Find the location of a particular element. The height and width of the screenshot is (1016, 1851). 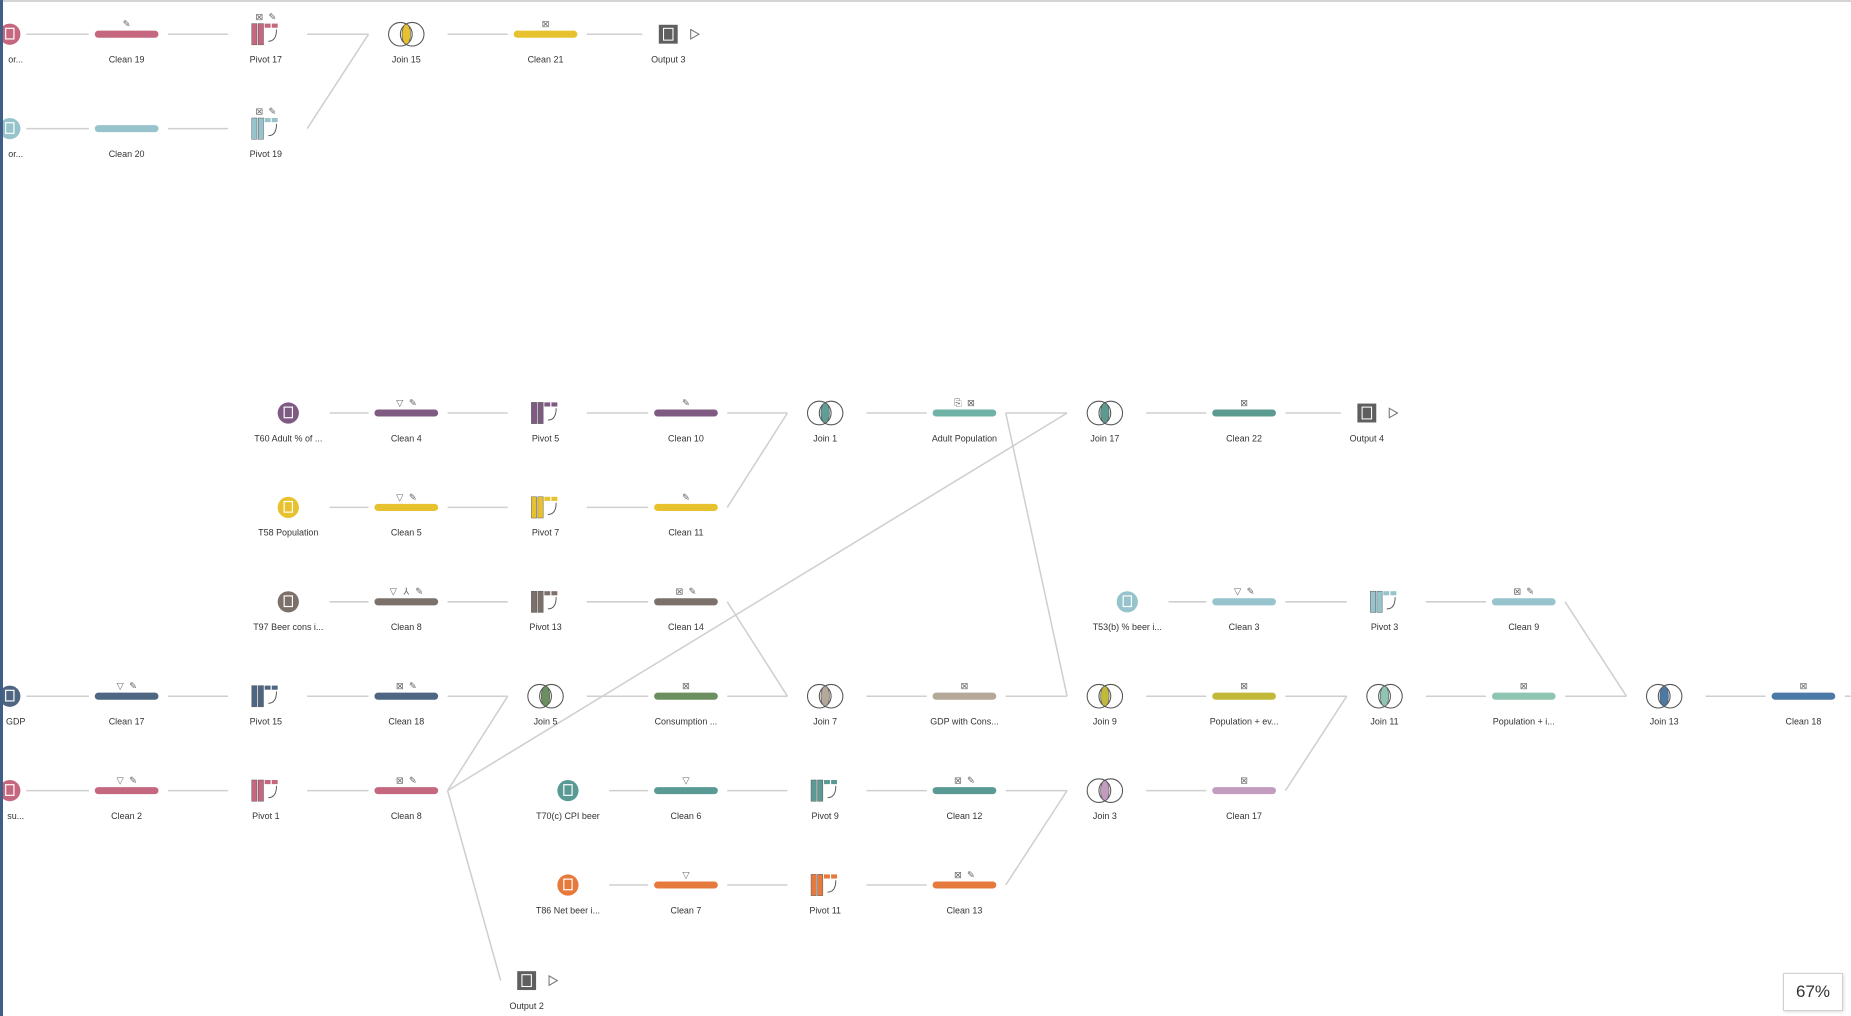

pivot-icon-col is located at coordinates (260, 790).